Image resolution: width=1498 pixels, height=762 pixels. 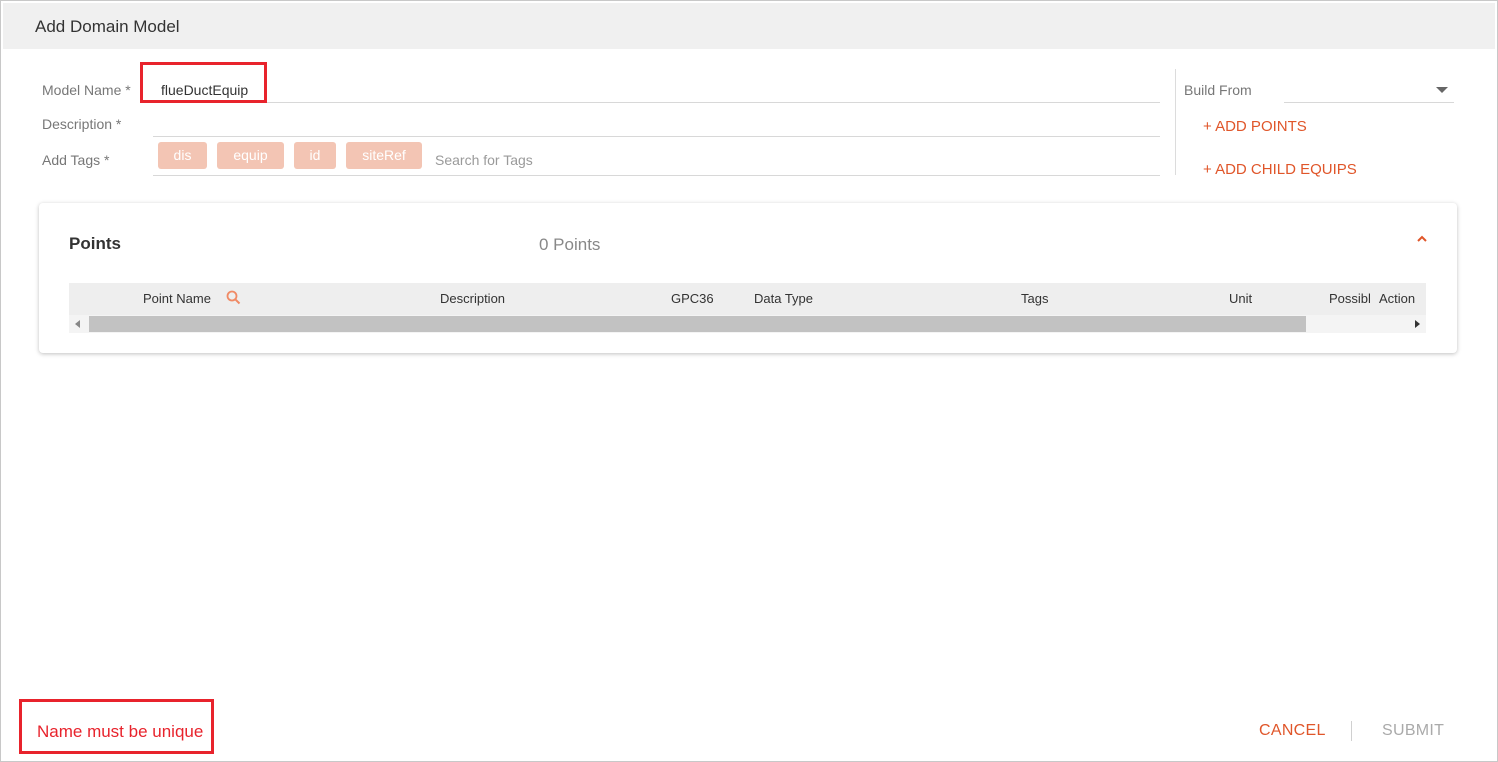 What do you see at coordinates (1292, 731) in the screenshot?
I see `cancel-button: CANCEL` at bounding box center [1292, 731].